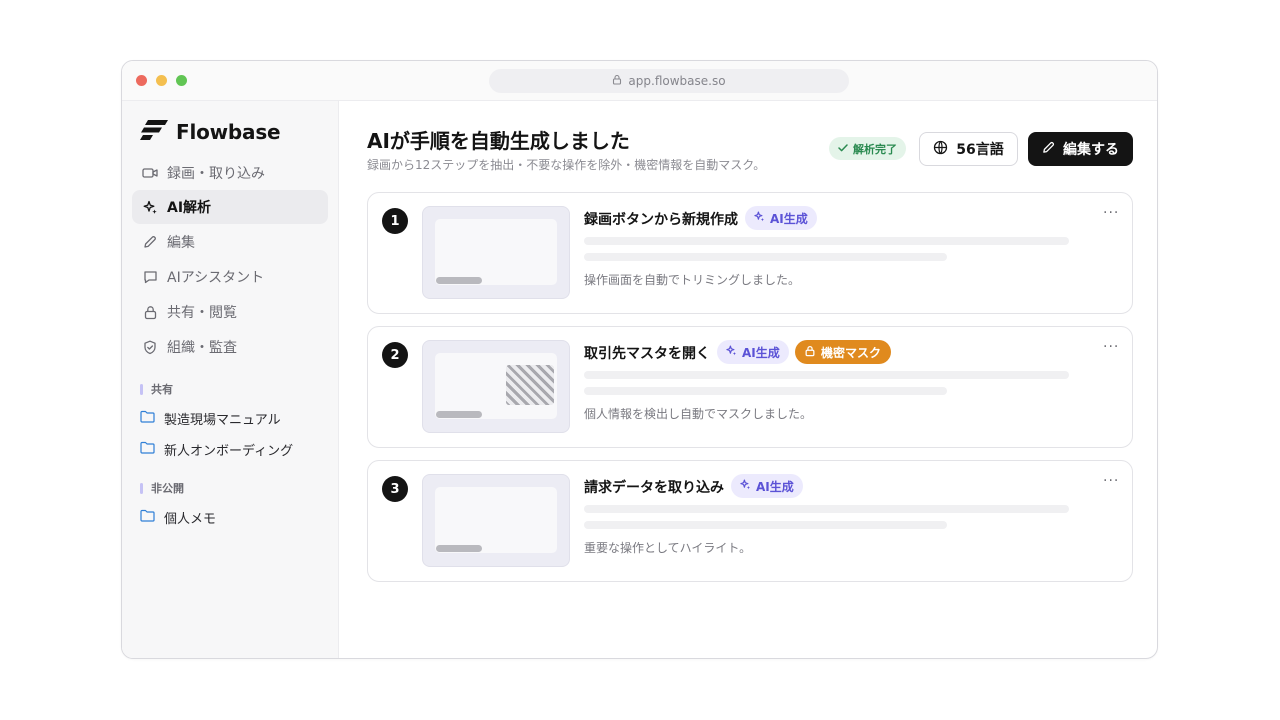 This screenshot has width=1280, height=720. What do you see at coordinates (668, 548) in the screenshot?
I see `step-description: 重要な操作としてハイライト。` at bounding box center [668, 548].